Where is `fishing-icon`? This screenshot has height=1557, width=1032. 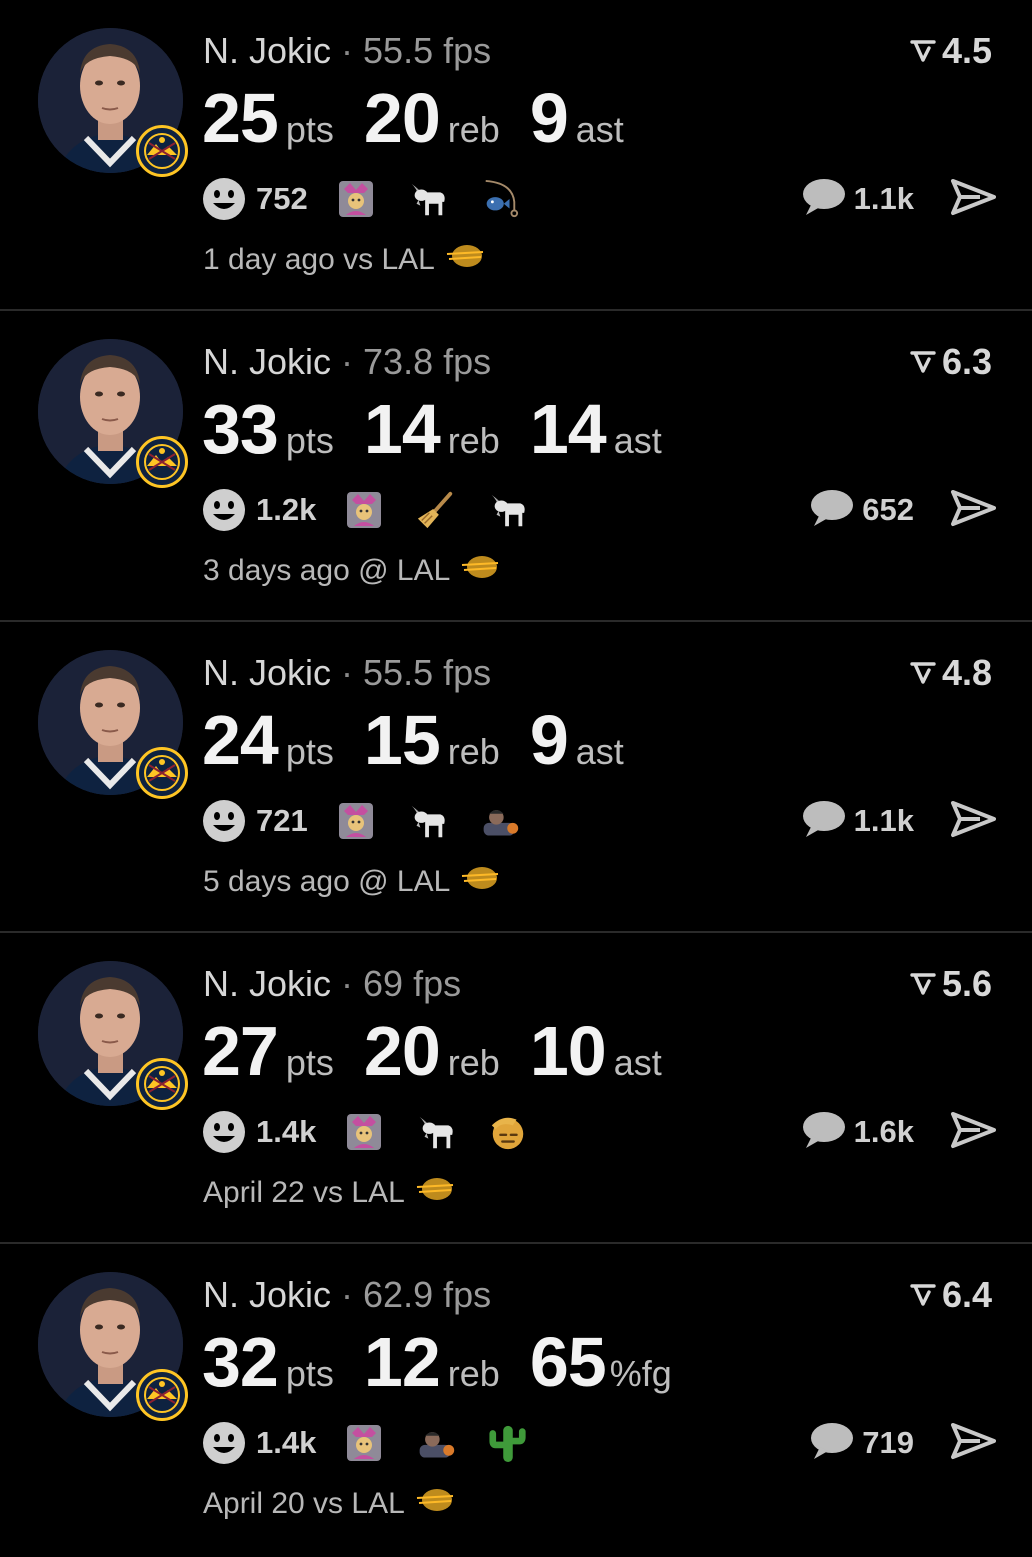 fishing-icon is located at coordinates (500, 199).